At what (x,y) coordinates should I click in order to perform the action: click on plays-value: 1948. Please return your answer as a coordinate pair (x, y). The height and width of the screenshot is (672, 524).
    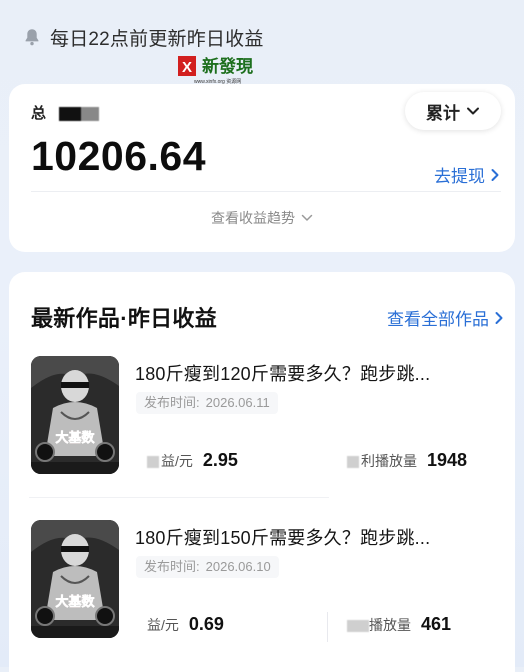
    Looking at the image, I should click on (447, 460).